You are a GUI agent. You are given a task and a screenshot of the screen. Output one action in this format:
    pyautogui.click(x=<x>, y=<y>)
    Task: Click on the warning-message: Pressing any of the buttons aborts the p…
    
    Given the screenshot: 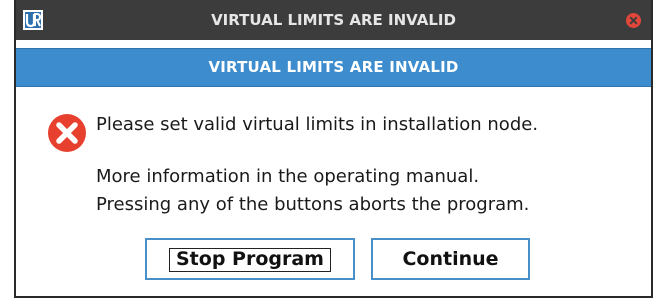 What is the action you would take?
    pyautogui.click(x=313, y=204)
    